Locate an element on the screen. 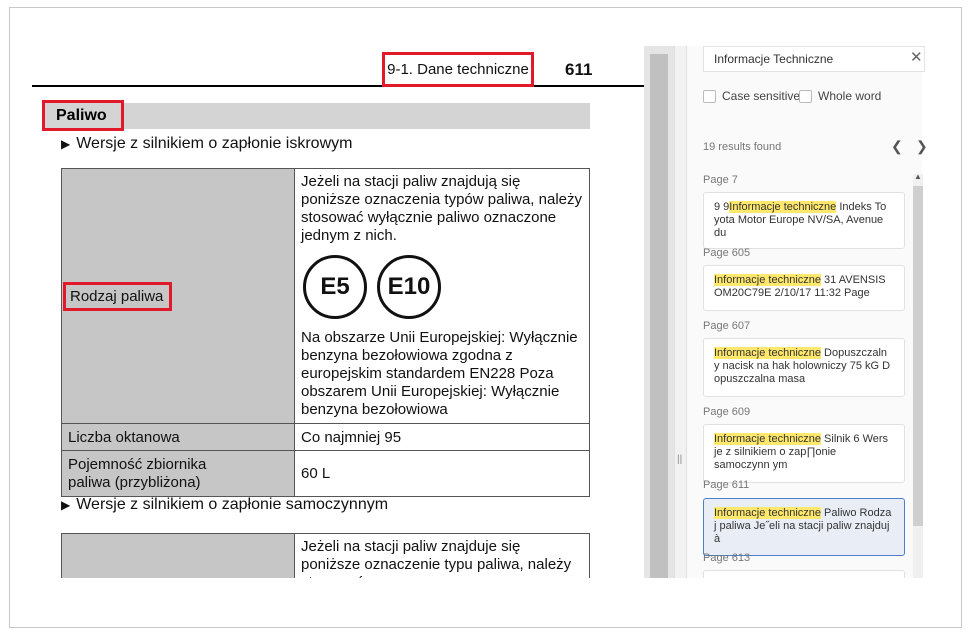  result-page-label: Page 609 is located at coordinates (727, 412).